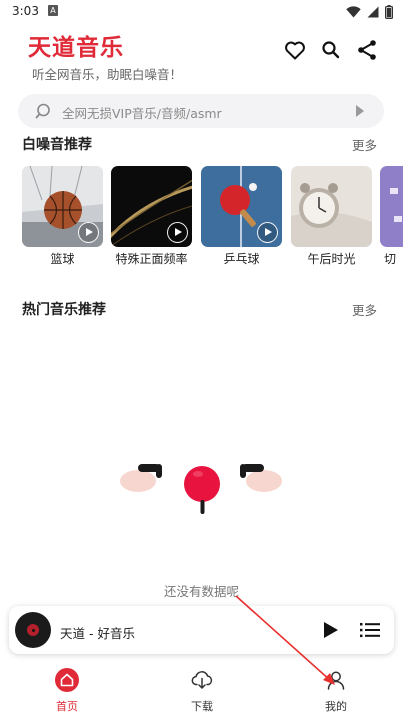 This screenshot has height=718, width=403. I want to click on card-label: 乒乓球, so click(241, 259).